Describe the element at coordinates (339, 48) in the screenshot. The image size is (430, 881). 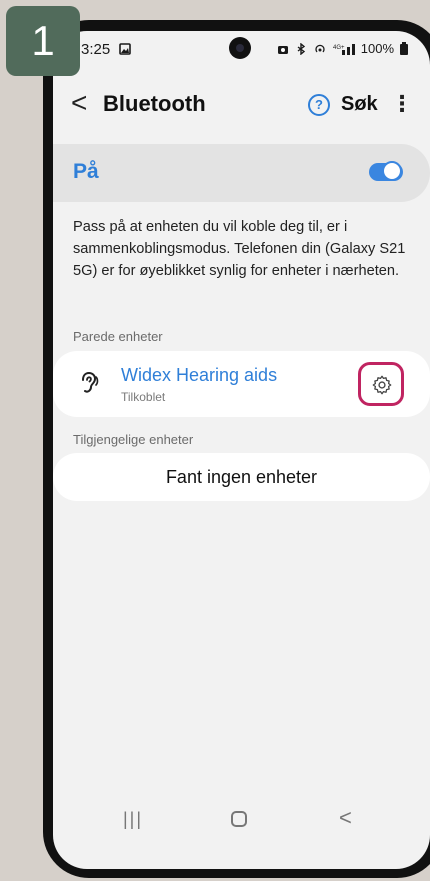
I see `svg-text: 4G+` at that location.